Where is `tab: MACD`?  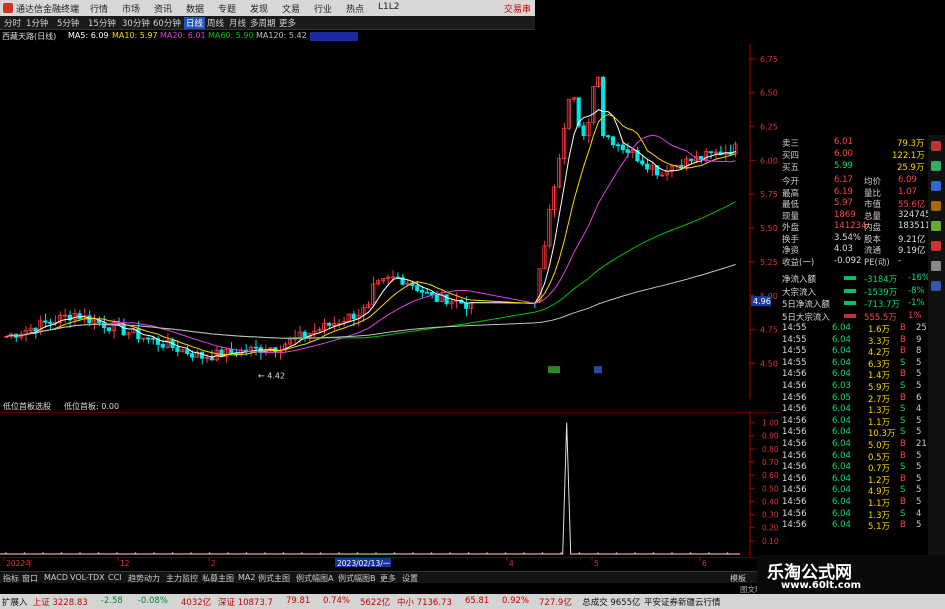
tab: MACD is located at coordinates (56, 577).